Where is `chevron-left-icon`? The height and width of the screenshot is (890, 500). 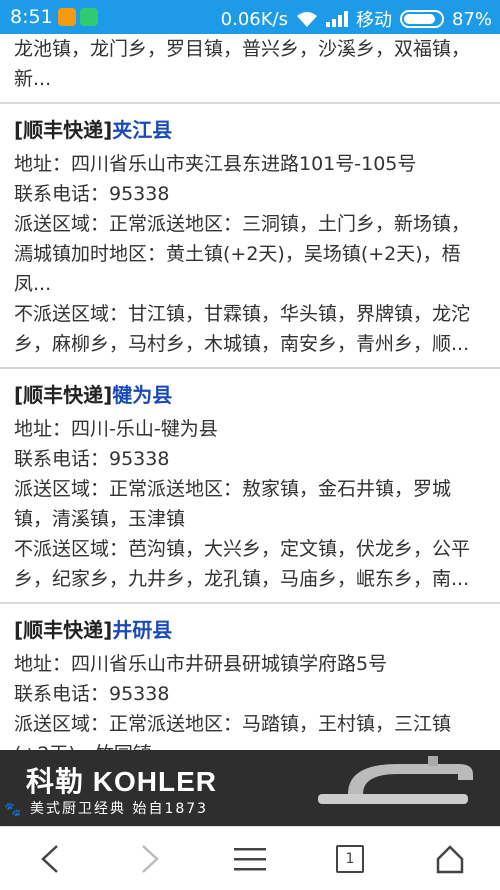 chevron-left-icon is located at coordinates (49, 858).